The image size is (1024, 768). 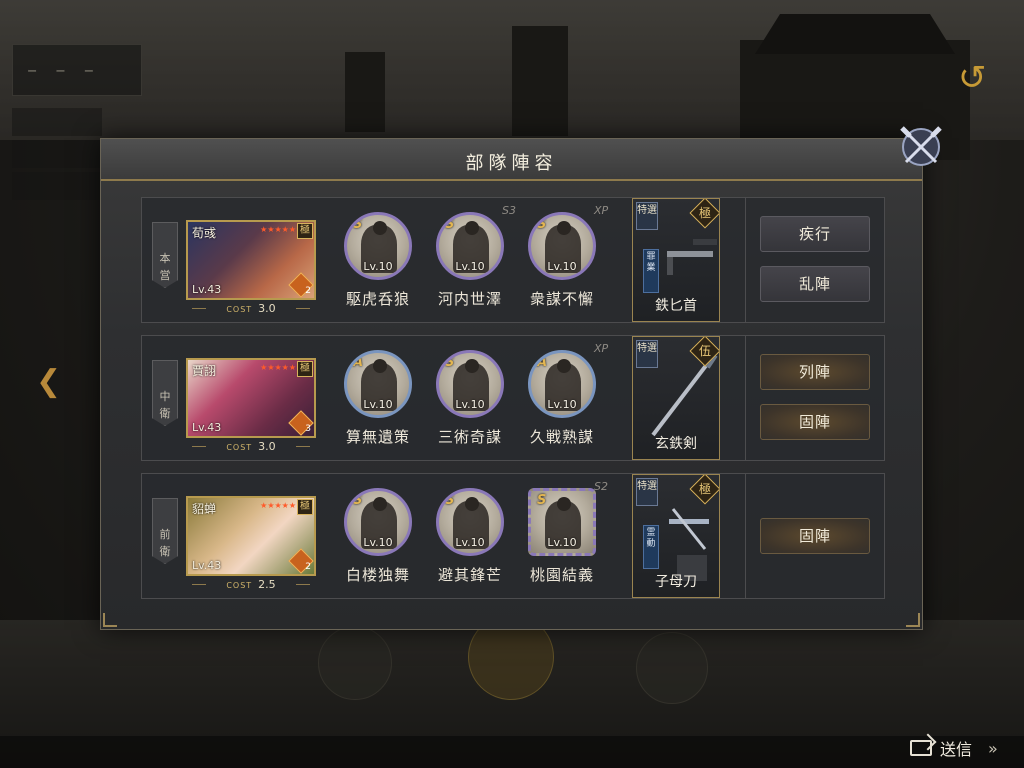 What do you see at coordinates (204, 509) in the screenshot?
I see `hero-name: 貂蝉` at bounding box center [204, 509].